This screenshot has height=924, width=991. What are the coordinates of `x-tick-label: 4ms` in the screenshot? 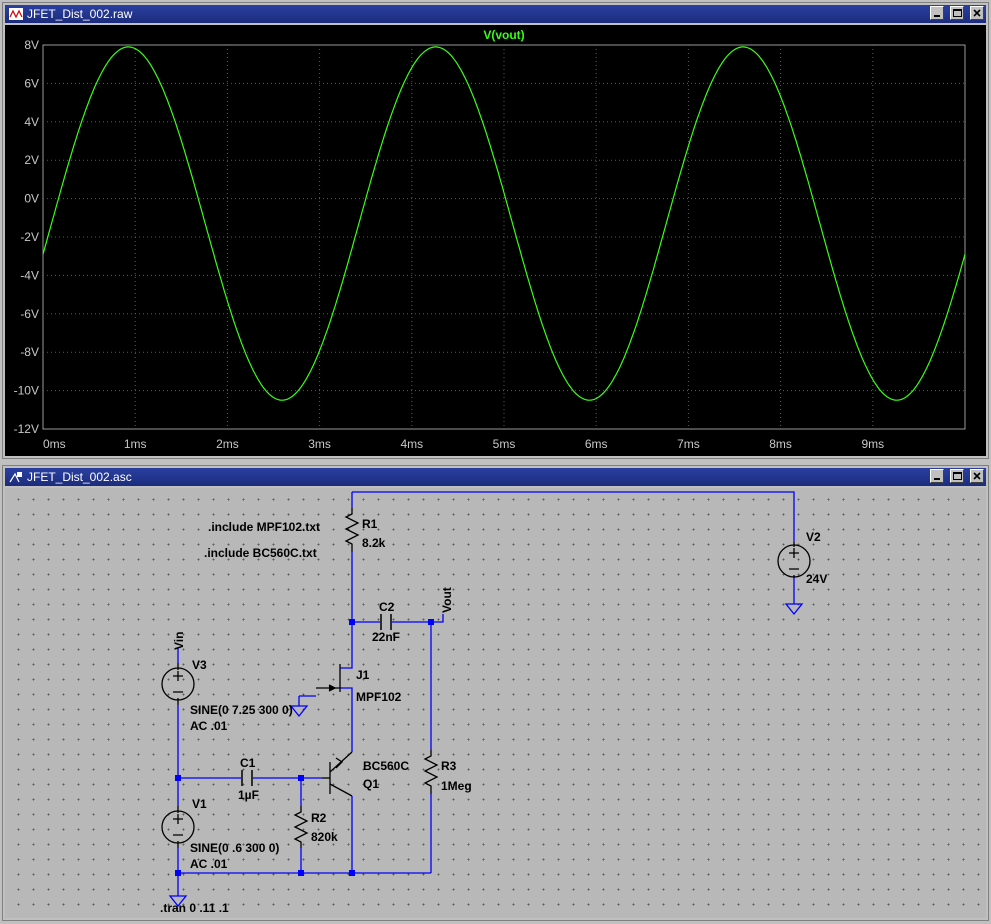 It's located at (411, 444).